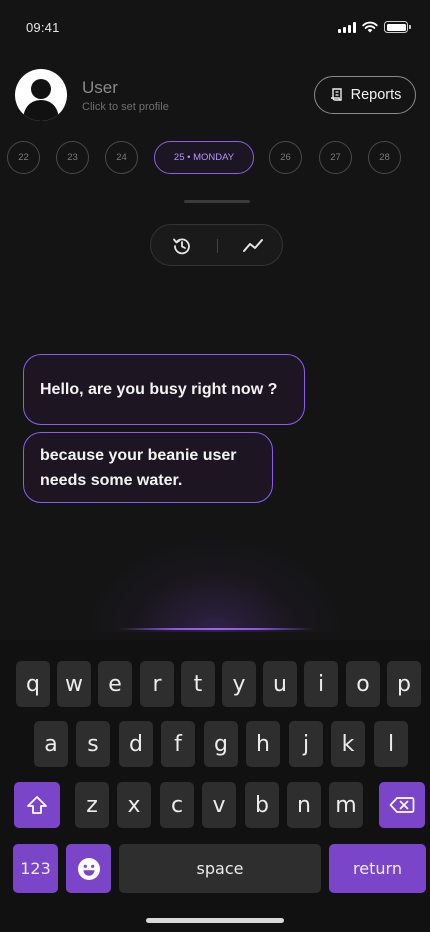  What do you see at coordinates (280, 684) in the screenshot?
I see `key: u` at bounding box center [280, 684].